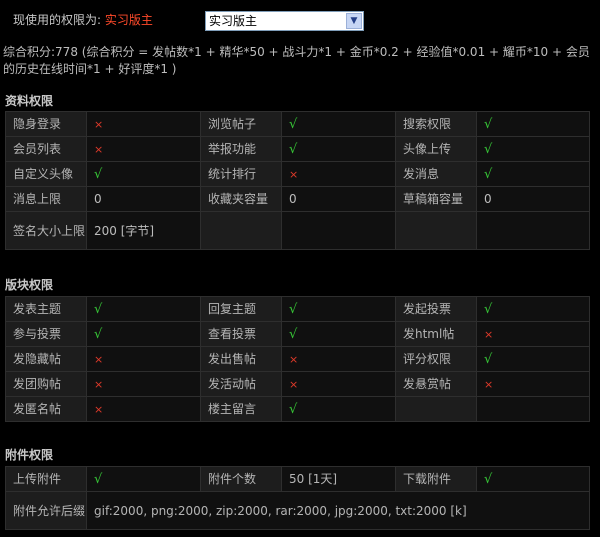 This screenshot has width=600, height=537. Describe the element at coordinates (124, 230) in the screenshot. I see `permission-value: 200 [字节]` at that location.